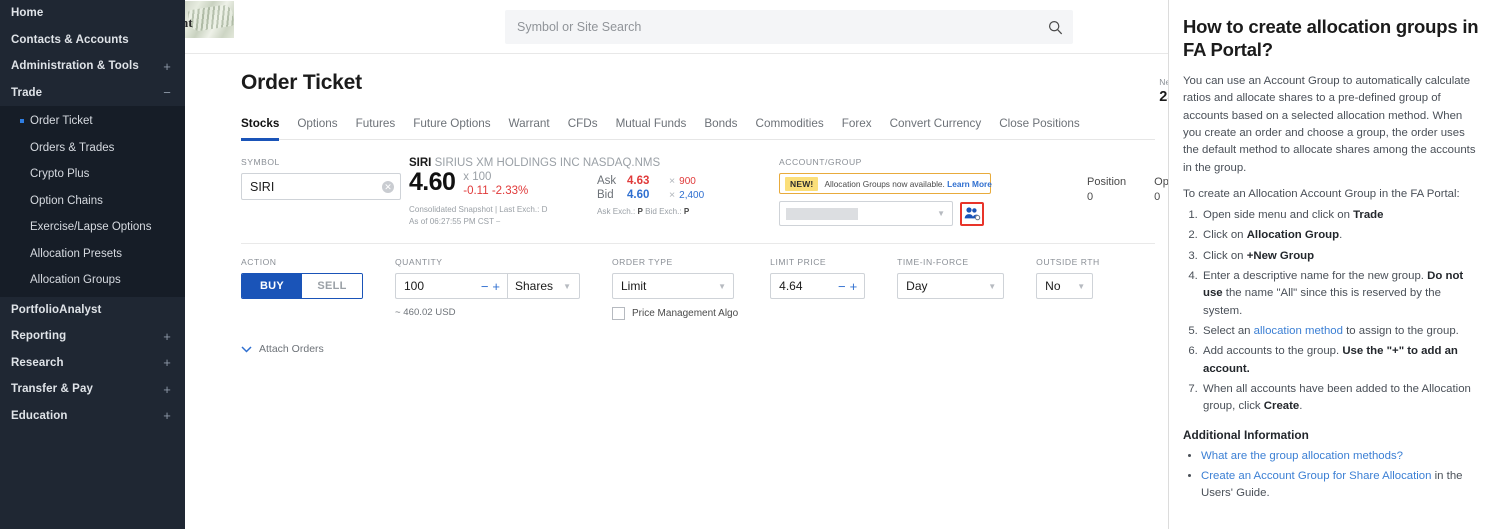 This screenshot has width=1501, height=529. What do you see at coordinates (854, 286) in the screenshot?
I see `limit-price-increment-icon: +` at bounding box center [854, 286].